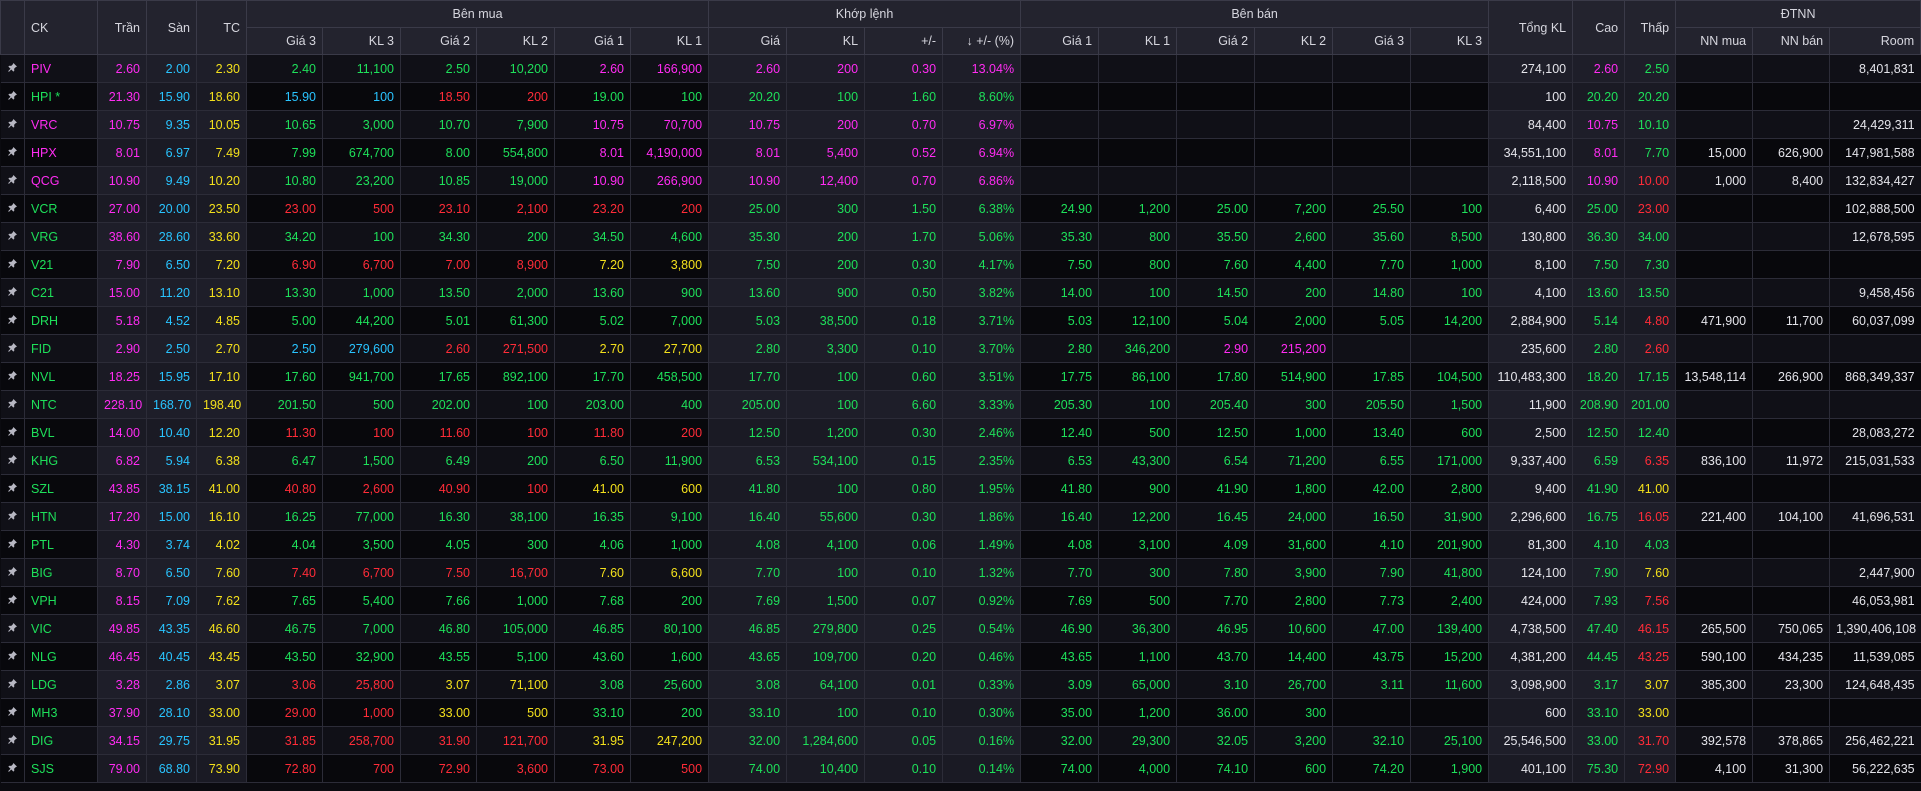 Image resolution: width=1921 pixels, height=791 pixels. Describe the element at coordinates (61, 712) in the screenshot. I see `symbol: MH3` at that location.